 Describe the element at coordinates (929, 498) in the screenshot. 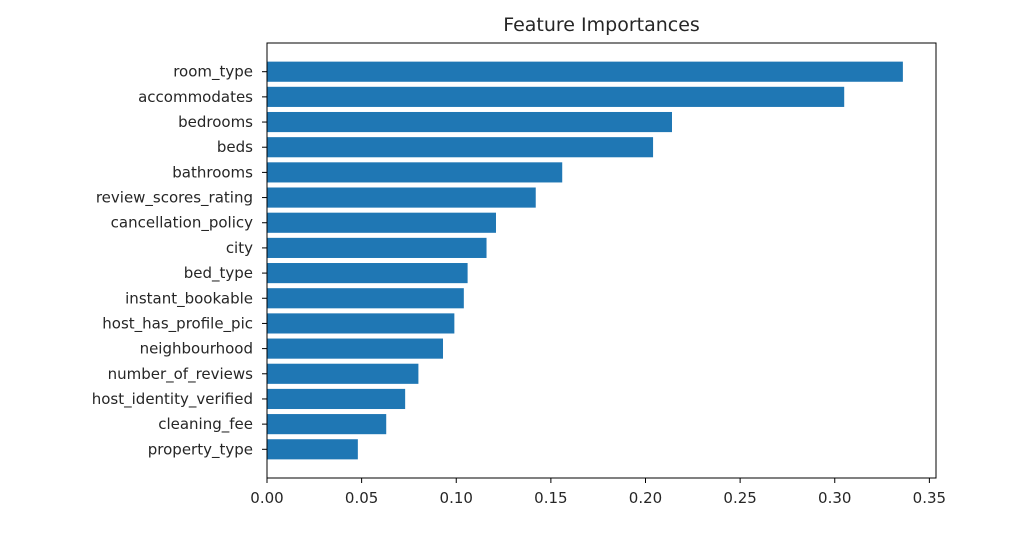

I see `x-tick-label: 0.35` at that location.